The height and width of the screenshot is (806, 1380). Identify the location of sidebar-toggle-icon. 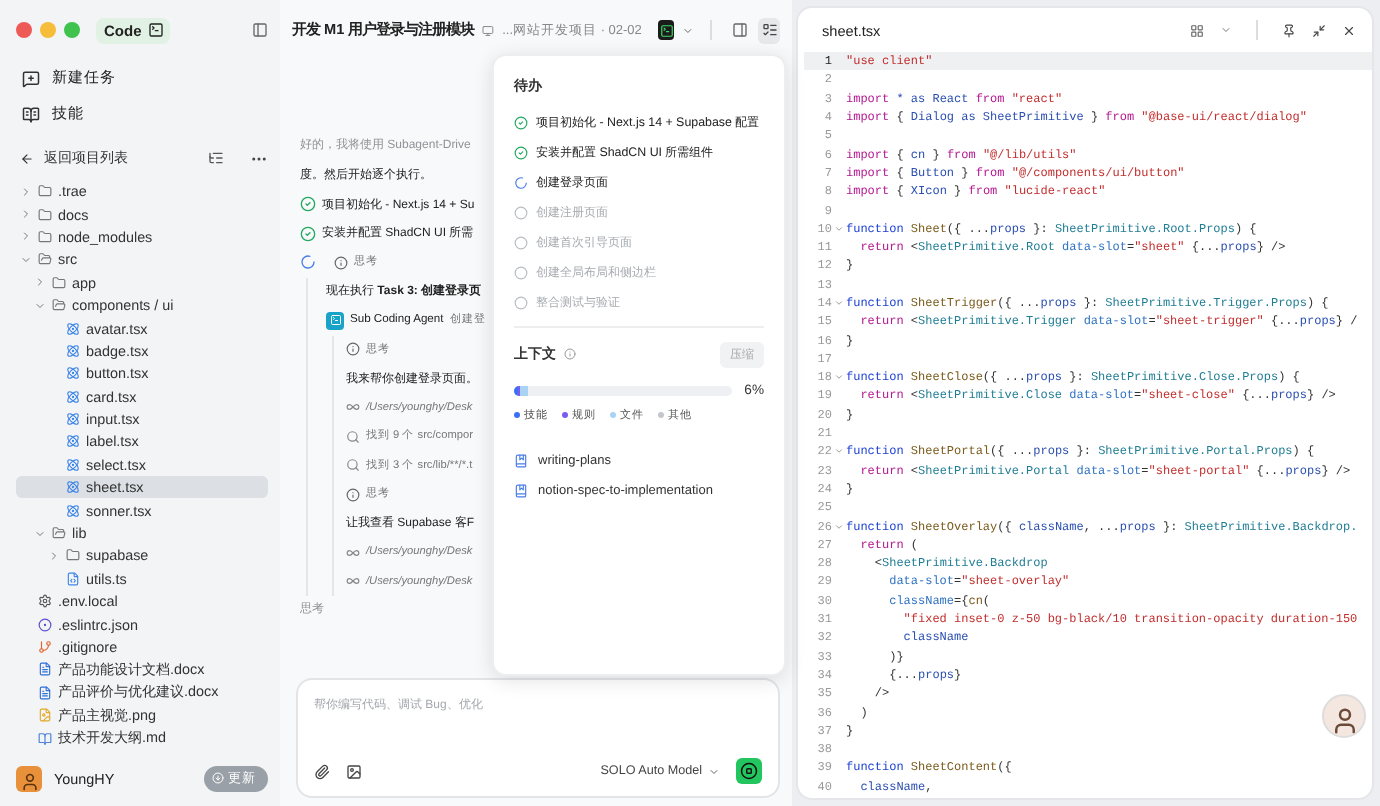
(260, 30).